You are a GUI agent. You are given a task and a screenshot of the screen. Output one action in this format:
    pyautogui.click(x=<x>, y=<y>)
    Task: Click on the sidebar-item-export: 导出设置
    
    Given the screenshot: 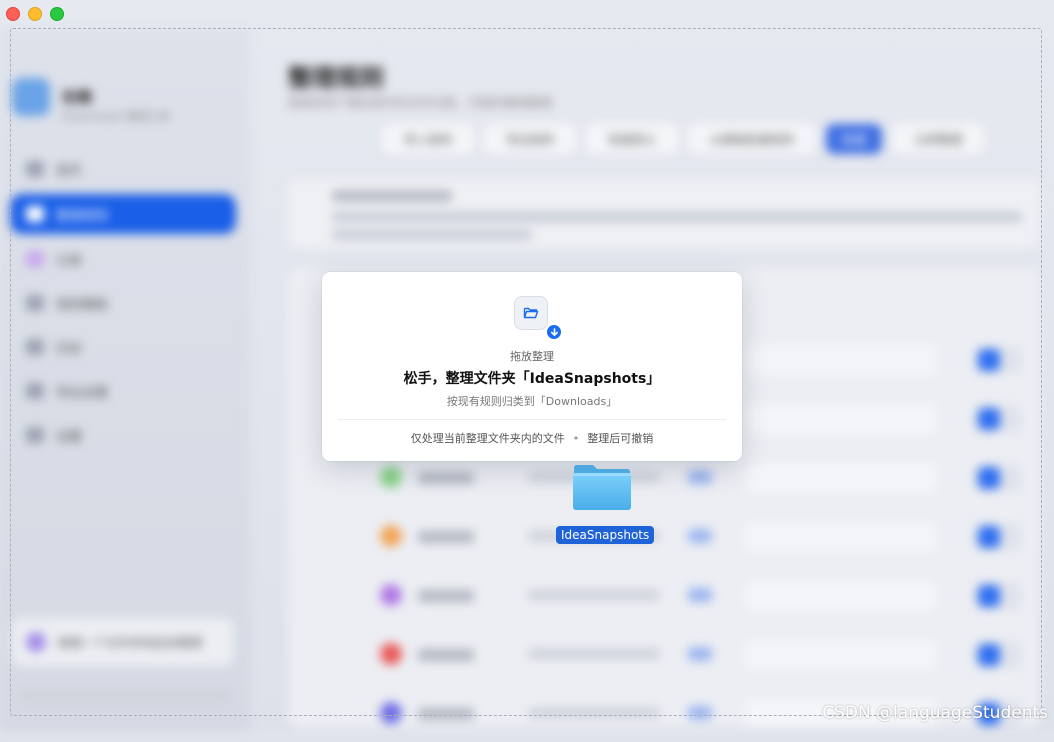 What is the action you would take?
    pyautogui.click(x=123, y=391)
    